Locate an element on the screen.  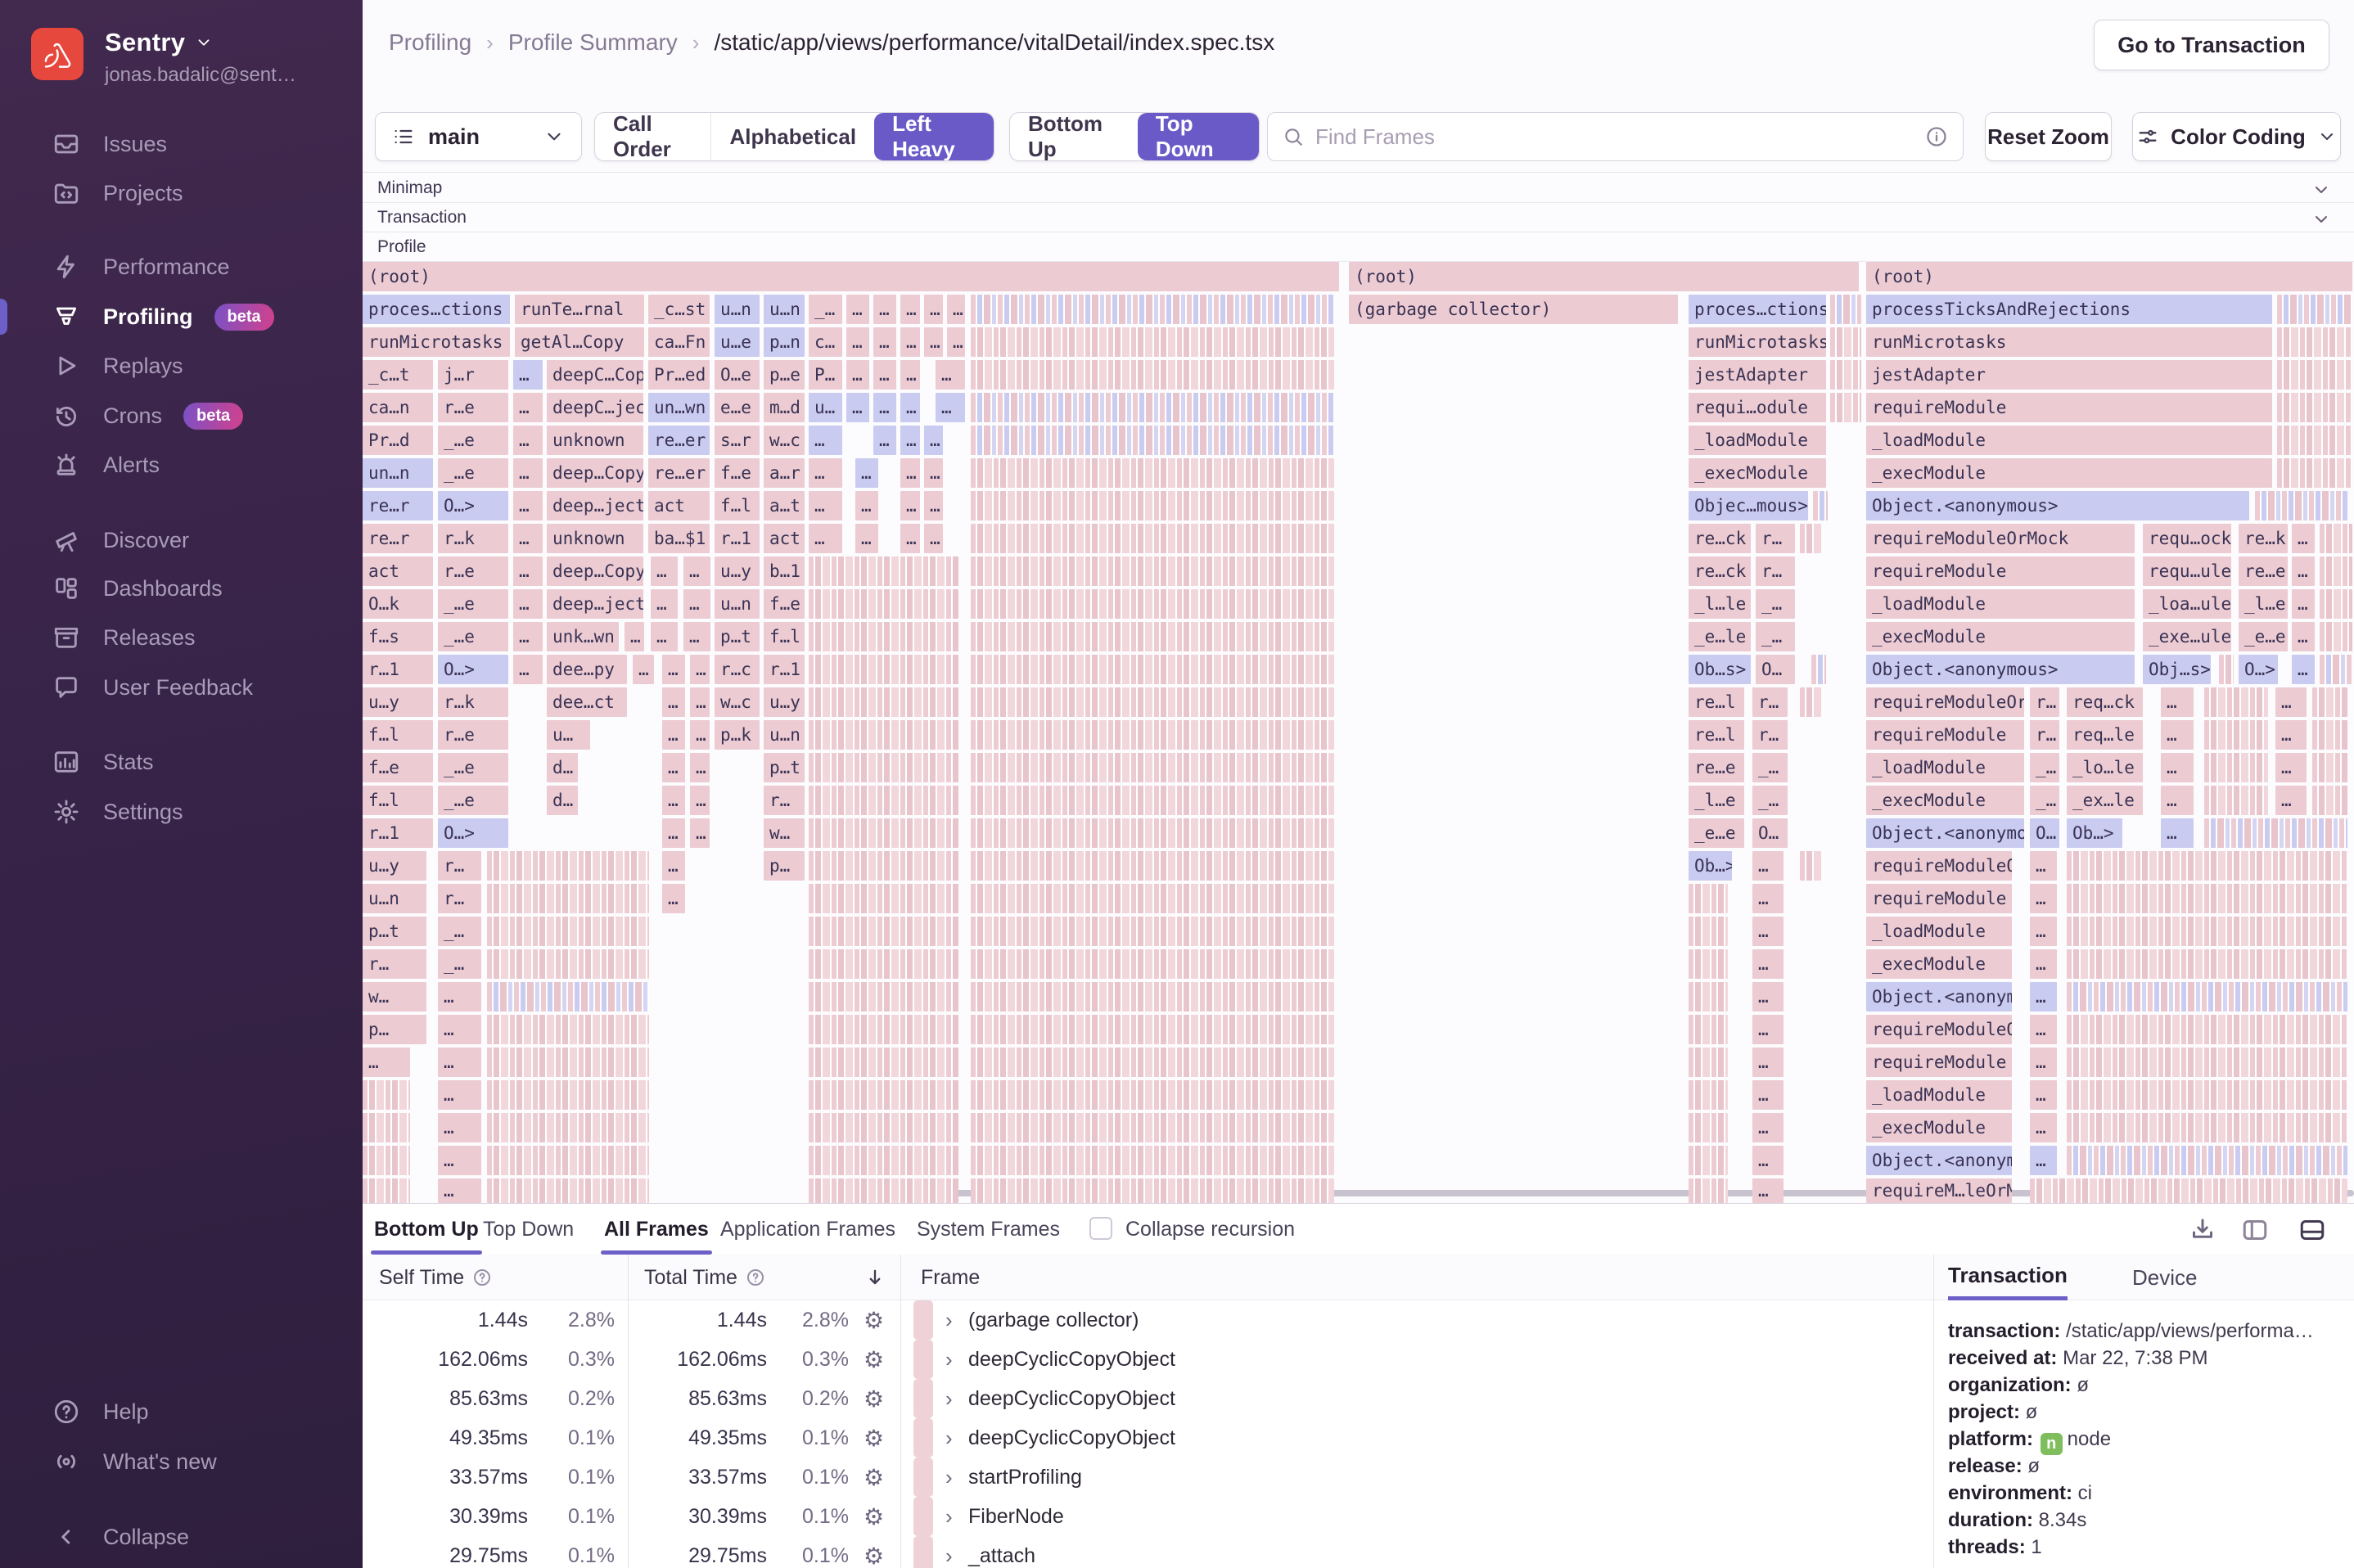
flame-frame: deep…Copy is located at coordinates (595, 473).